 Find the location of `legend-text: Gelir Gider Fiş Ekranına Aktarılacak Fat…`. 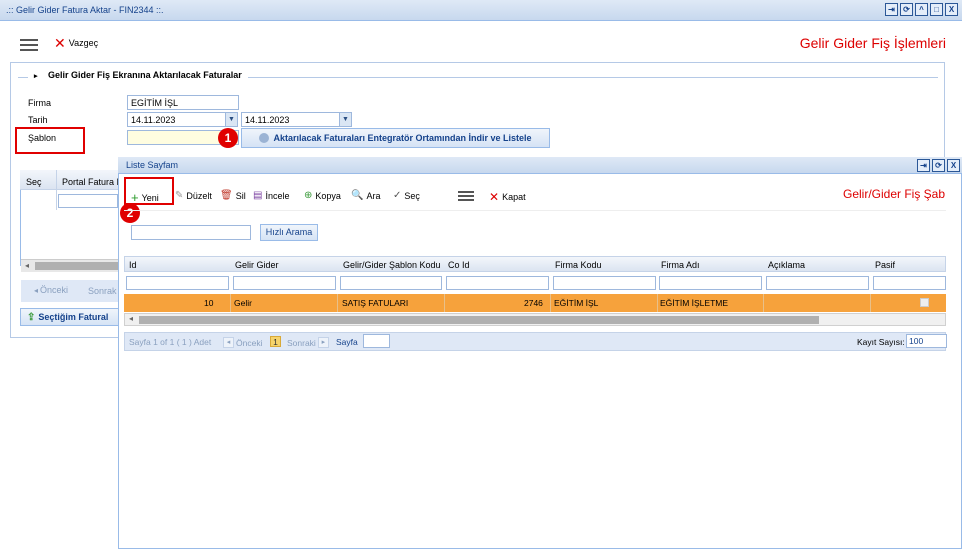

legend-text: Gelir Gider Fiş Ekranına Aktarılacak Fat… is located at coordinates (145, 75).